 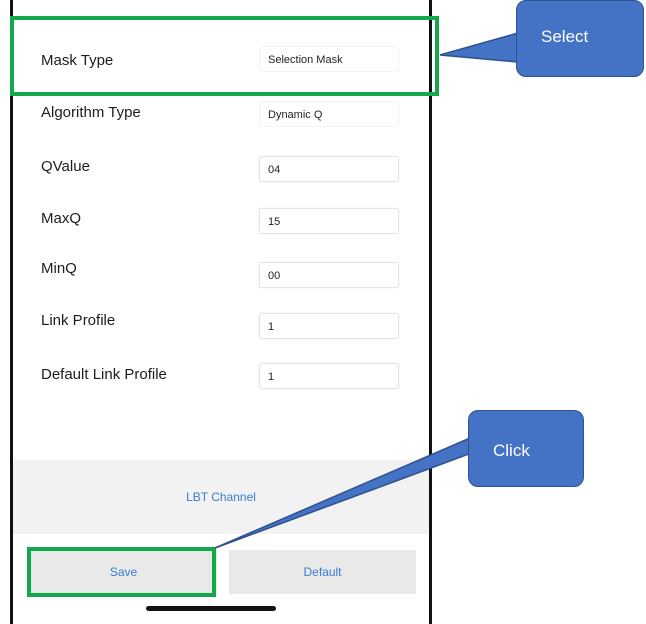 I want to click on click-callout: Click, so click(x=526, y=448).